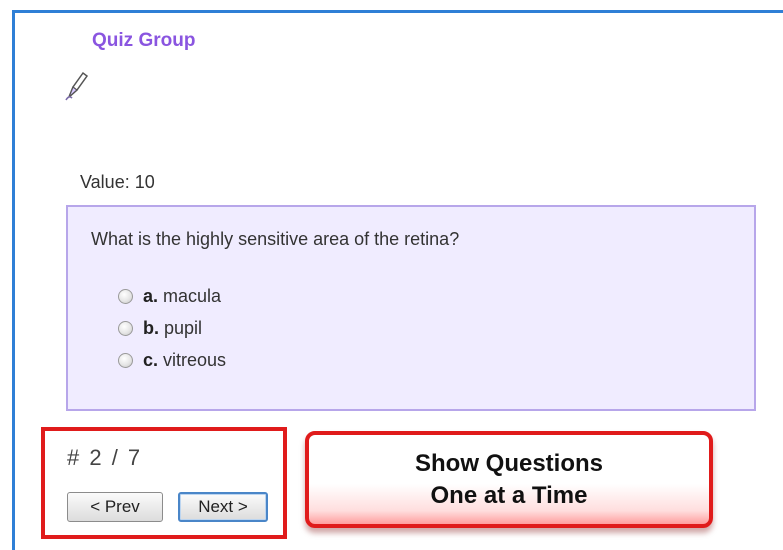 The height and width of the screenshot is (550, 783). Describe the element at coordinates (509, 495) in the screenshot. I see `callout-line-2: One at a Time` at that location.